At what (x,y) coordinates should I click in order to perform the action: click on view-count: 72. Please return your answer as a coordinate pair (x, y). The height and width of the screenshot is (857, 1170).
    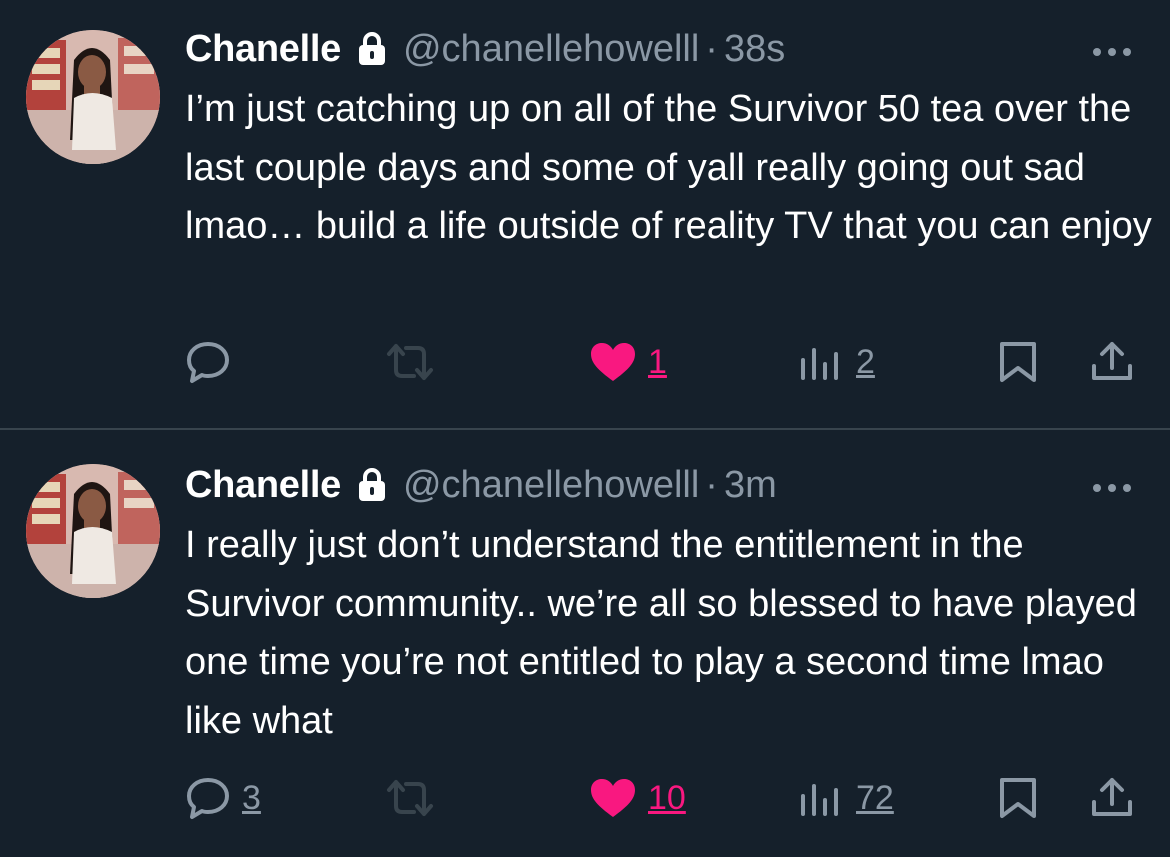
    Looking at the image, I should click on (875, 798).